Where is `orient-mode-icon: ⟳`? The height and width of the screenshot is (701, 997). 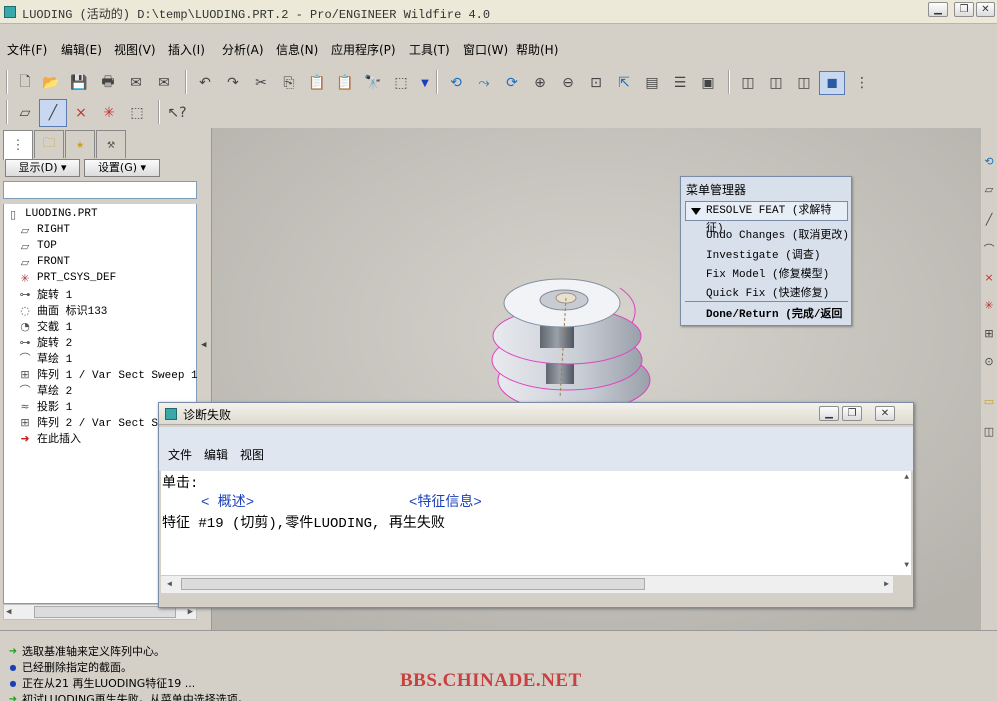
orient-mode-icon: ⟳ is located at coordinates (512, 83).